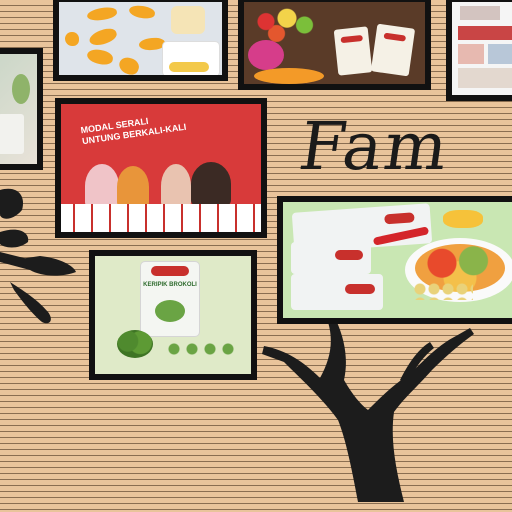  Describe the element at coordinates (135, 344) in the screenshot. I see `broccoli` at that location.